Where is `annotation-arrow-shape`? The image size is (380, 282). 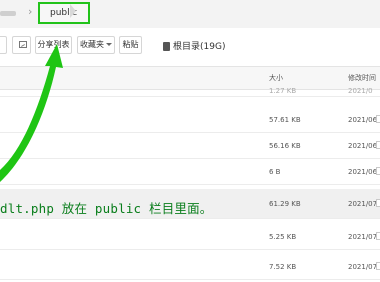 annotation-arrow-shape is located at coordinates (31, 113).